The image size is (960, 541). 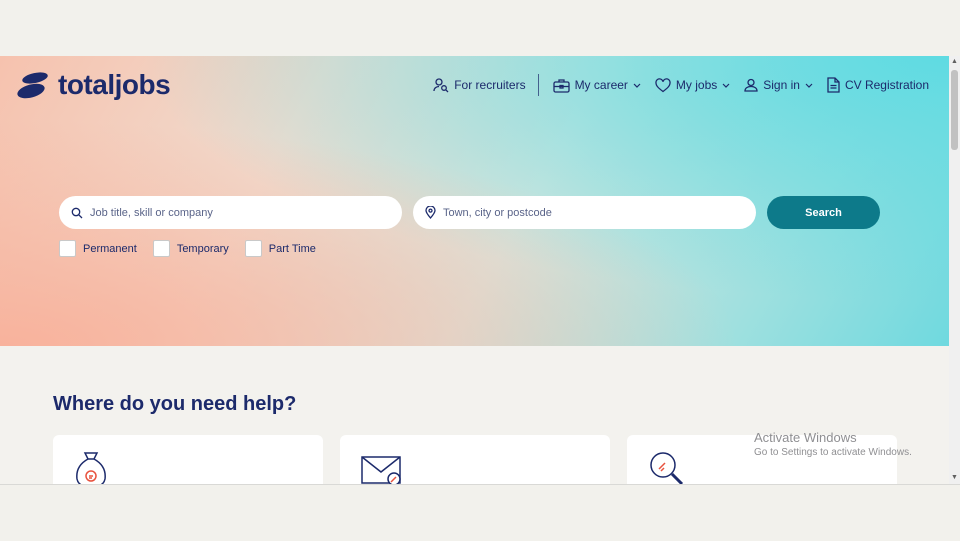 What do you see at coordinates (823, 212) in the screenshot?
I see `search-button: Search` at bounding box center [823, 212].